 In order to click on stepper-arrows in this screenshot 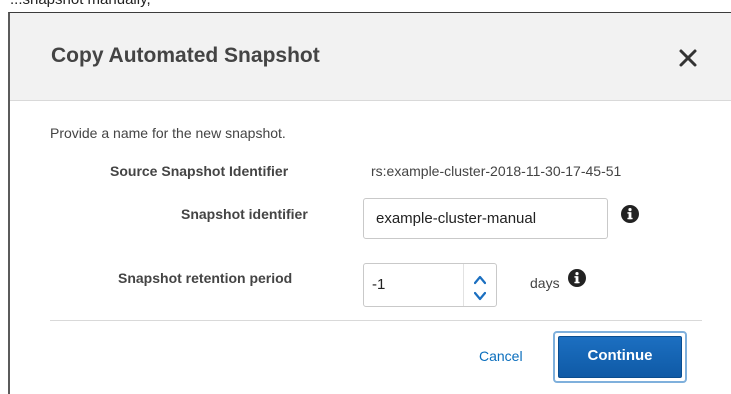, I will do `click(479, 285)`.